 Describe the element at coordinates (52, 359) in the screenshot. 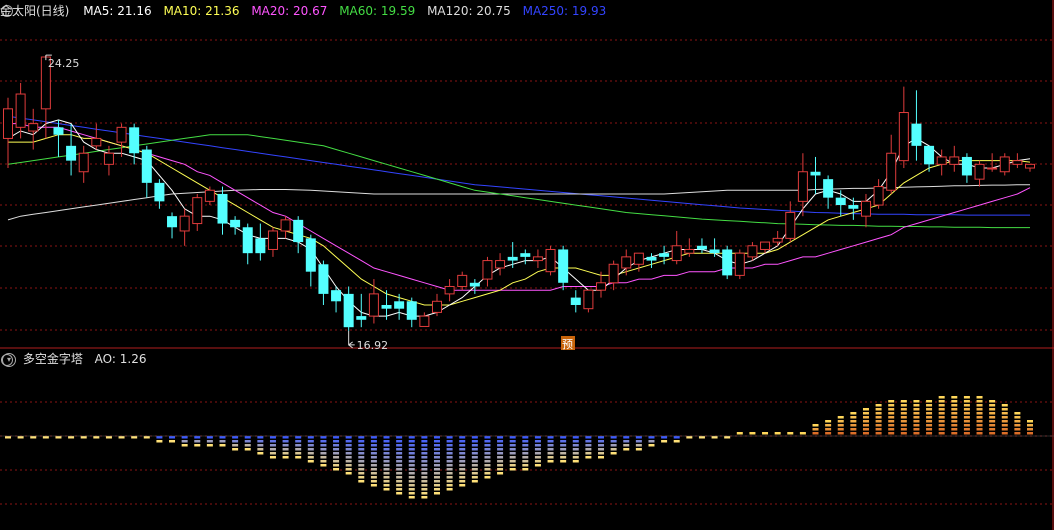

I see `indicator-title: 多空金字塔` at that location.